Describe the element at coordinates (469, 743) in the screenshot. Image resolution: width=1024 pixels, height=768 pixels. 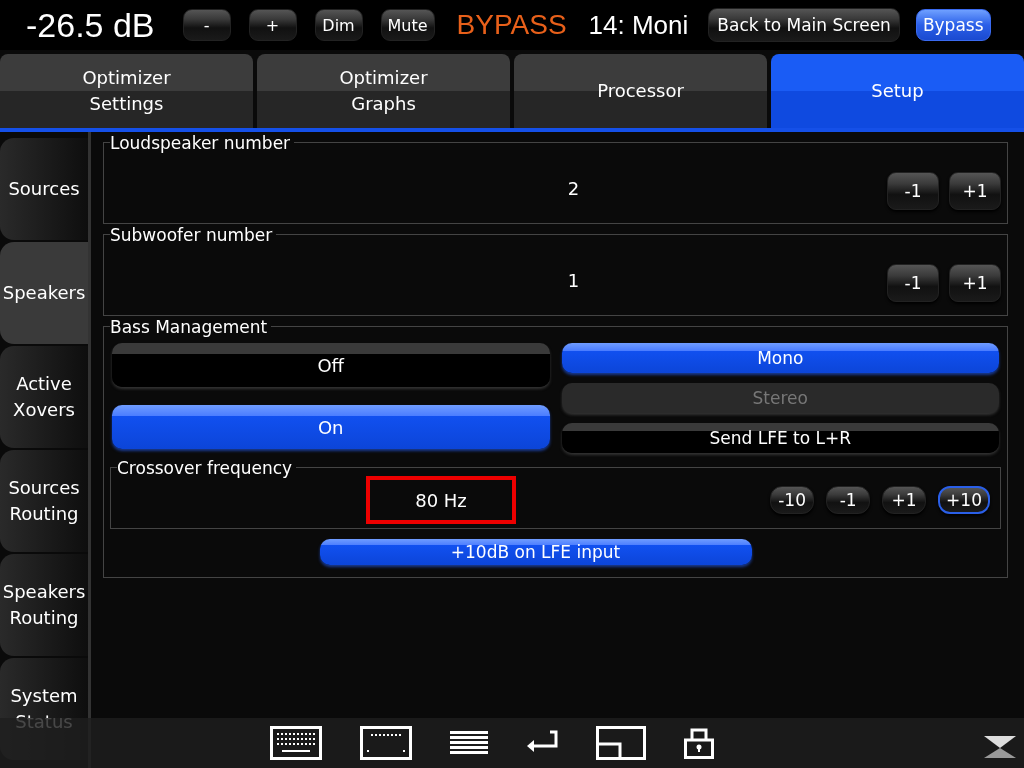
I see `list-icon` at that location.